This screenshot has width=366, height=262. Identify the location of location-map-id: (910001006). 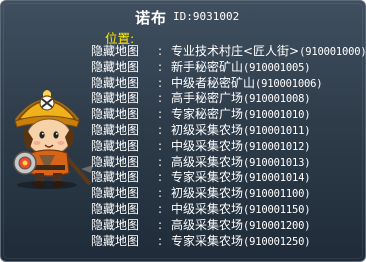
(289, 83).